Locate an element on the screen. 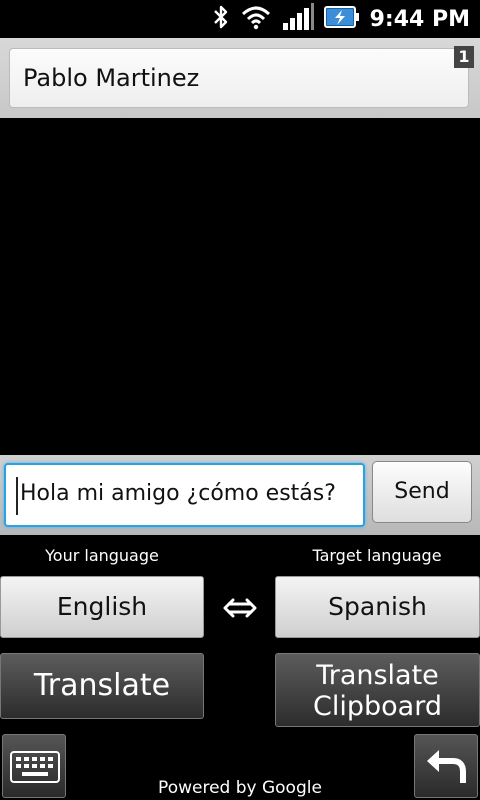 This screenshot has height=800, width=480. target-language-label: Target language is located at coordinates (377, 555).